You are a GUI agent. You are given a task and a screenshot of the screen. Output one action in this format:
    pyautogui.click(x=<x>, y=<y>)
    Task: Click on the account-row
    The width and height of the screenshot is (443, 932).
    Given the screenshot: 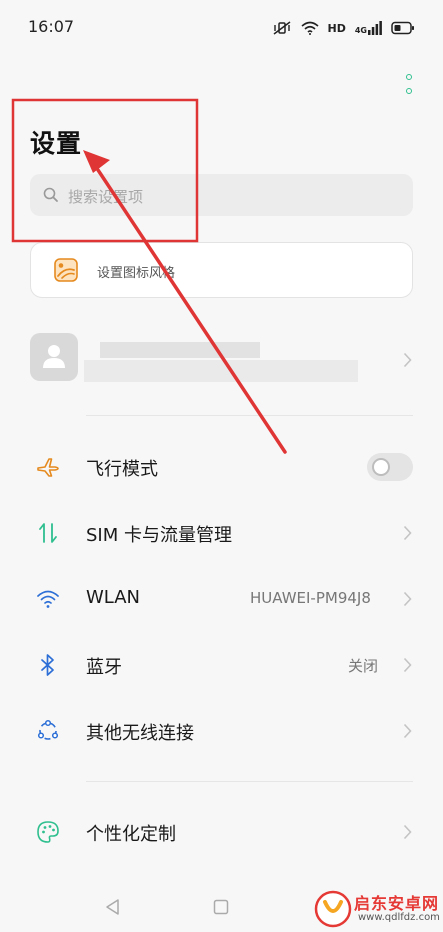 What is the action you would take?
    pyautogui.click(x=221, y=359)
    